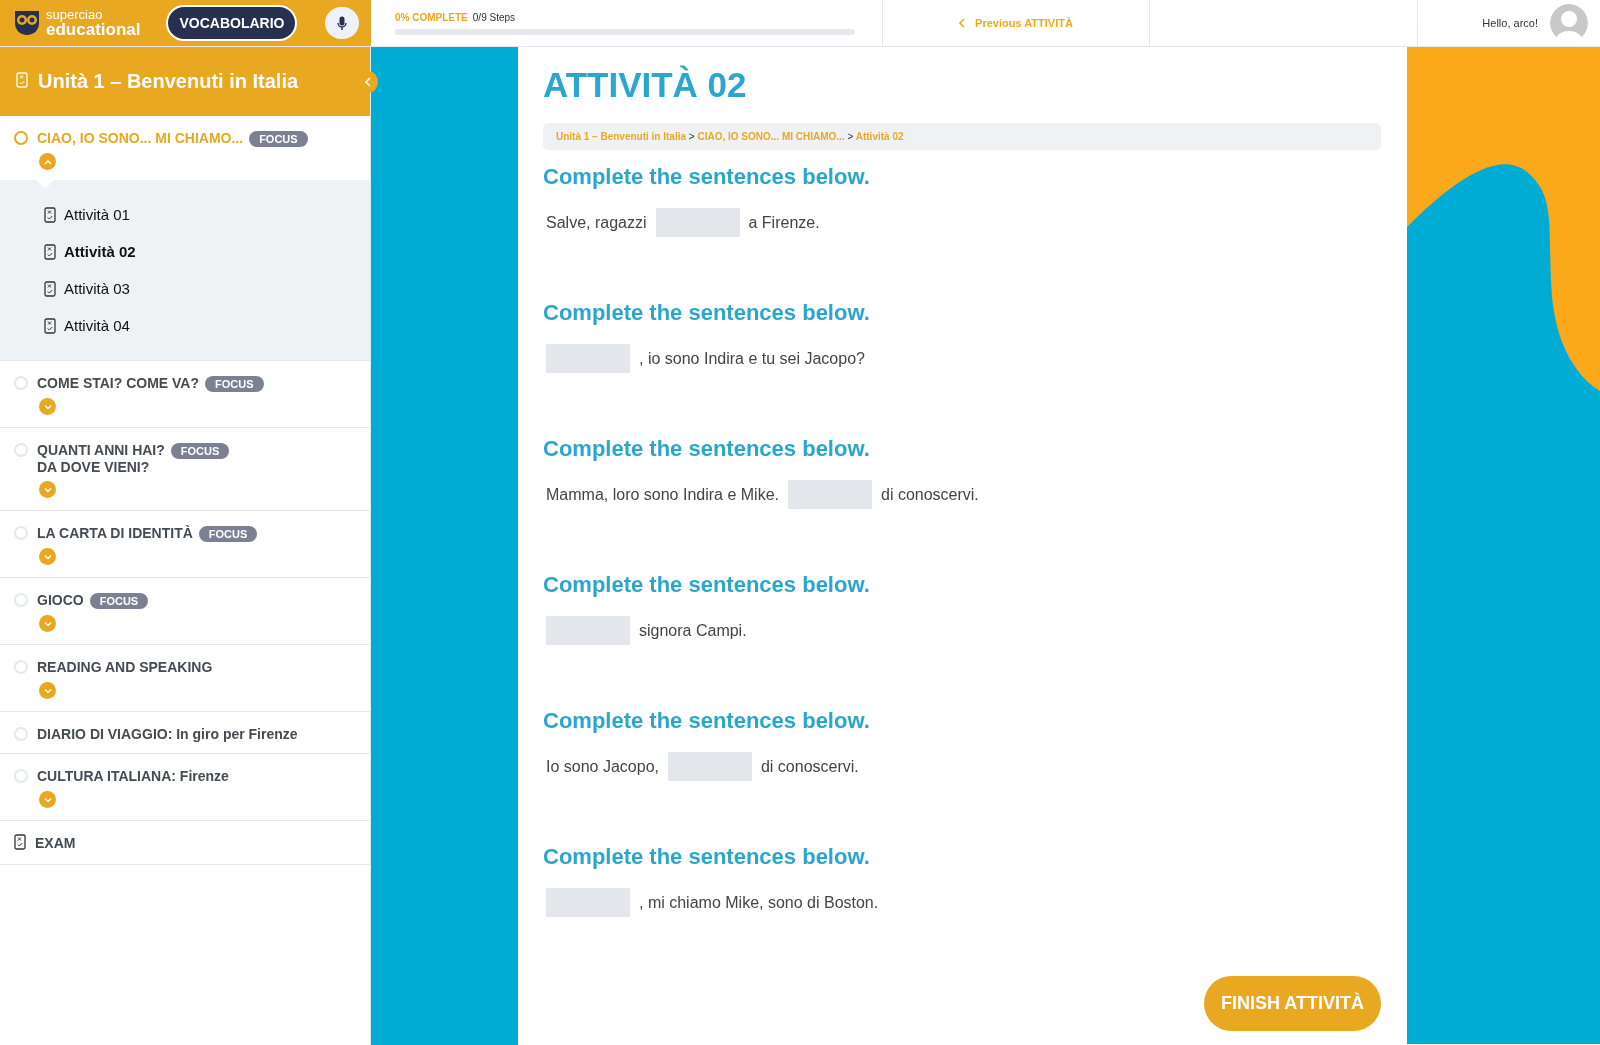 The height and width of the screenshot is (1045, 1600). What do you see at coordinates (207, 325) in the screenshot?
I see `activity-item: Attività 04` at bounding box center [207, 325].